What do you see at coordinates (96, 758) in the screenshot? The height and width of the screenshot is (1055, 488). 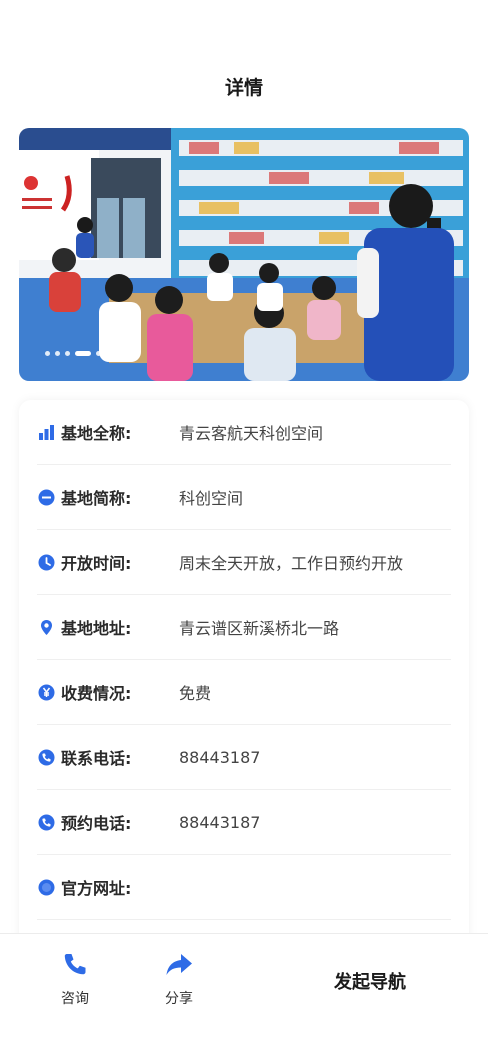 I see `detail-label: 联系电话:` at bounding box center [96, 758].